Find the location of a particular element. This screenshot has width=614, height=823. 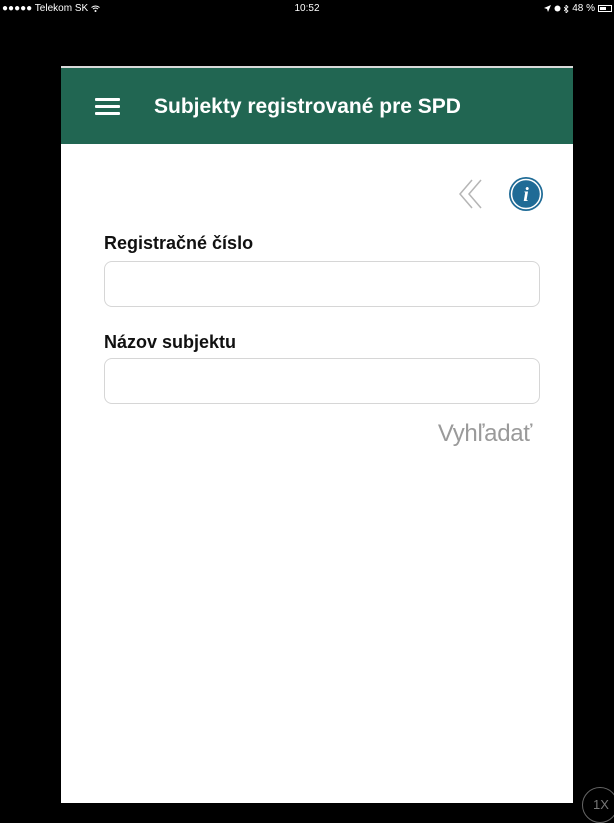

info-icon: i is located at coordinates (526, 194).